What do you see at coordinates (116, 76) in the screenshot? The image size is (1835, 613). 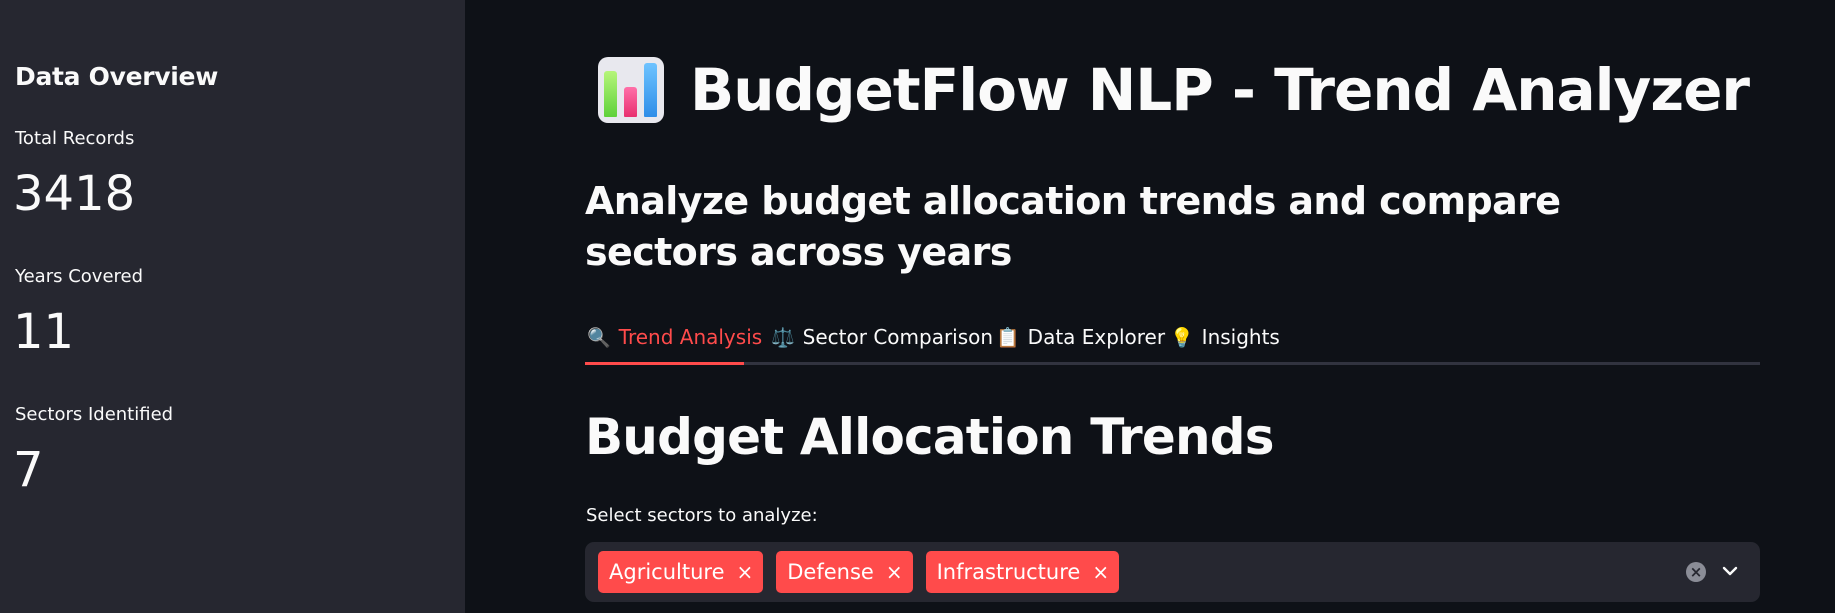 I see `sidebar-heading: Data Overview` at bounding box center [116, 76].